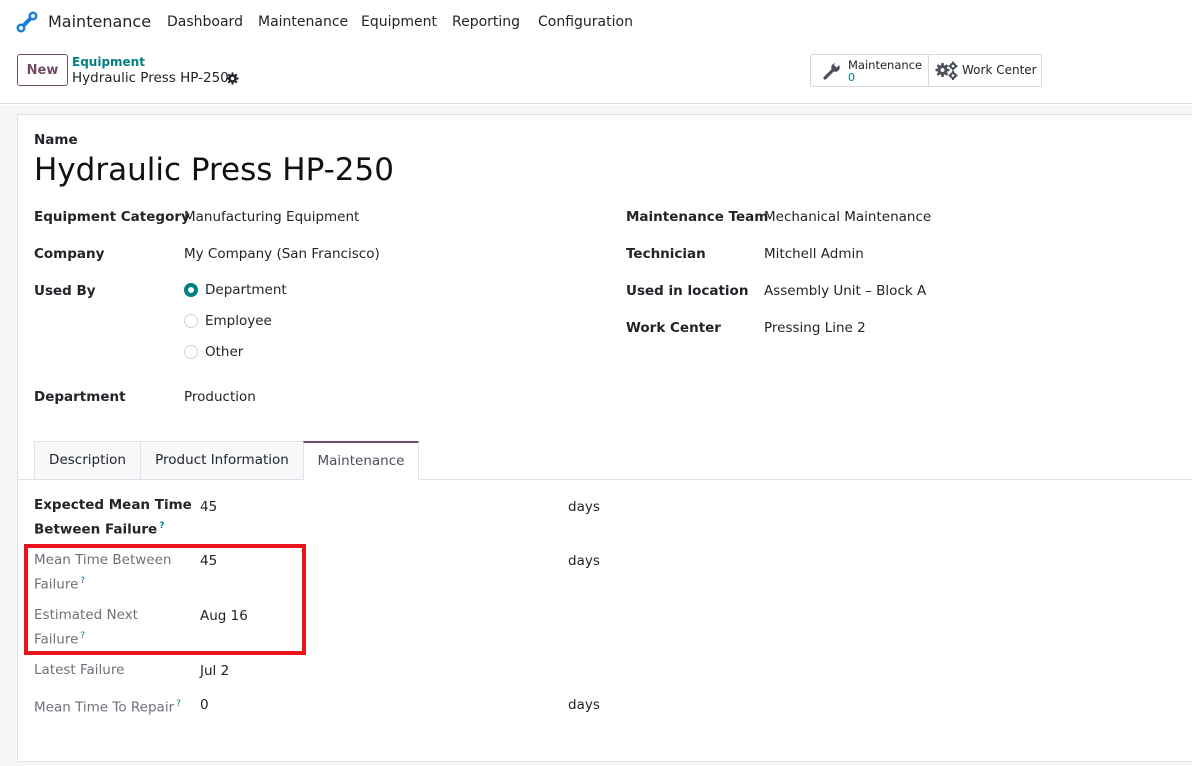 Image resolution: width=1192 pixels, height=766 pixels. I want to click on company-field: My Company (San Francisco), so click(282, 254).